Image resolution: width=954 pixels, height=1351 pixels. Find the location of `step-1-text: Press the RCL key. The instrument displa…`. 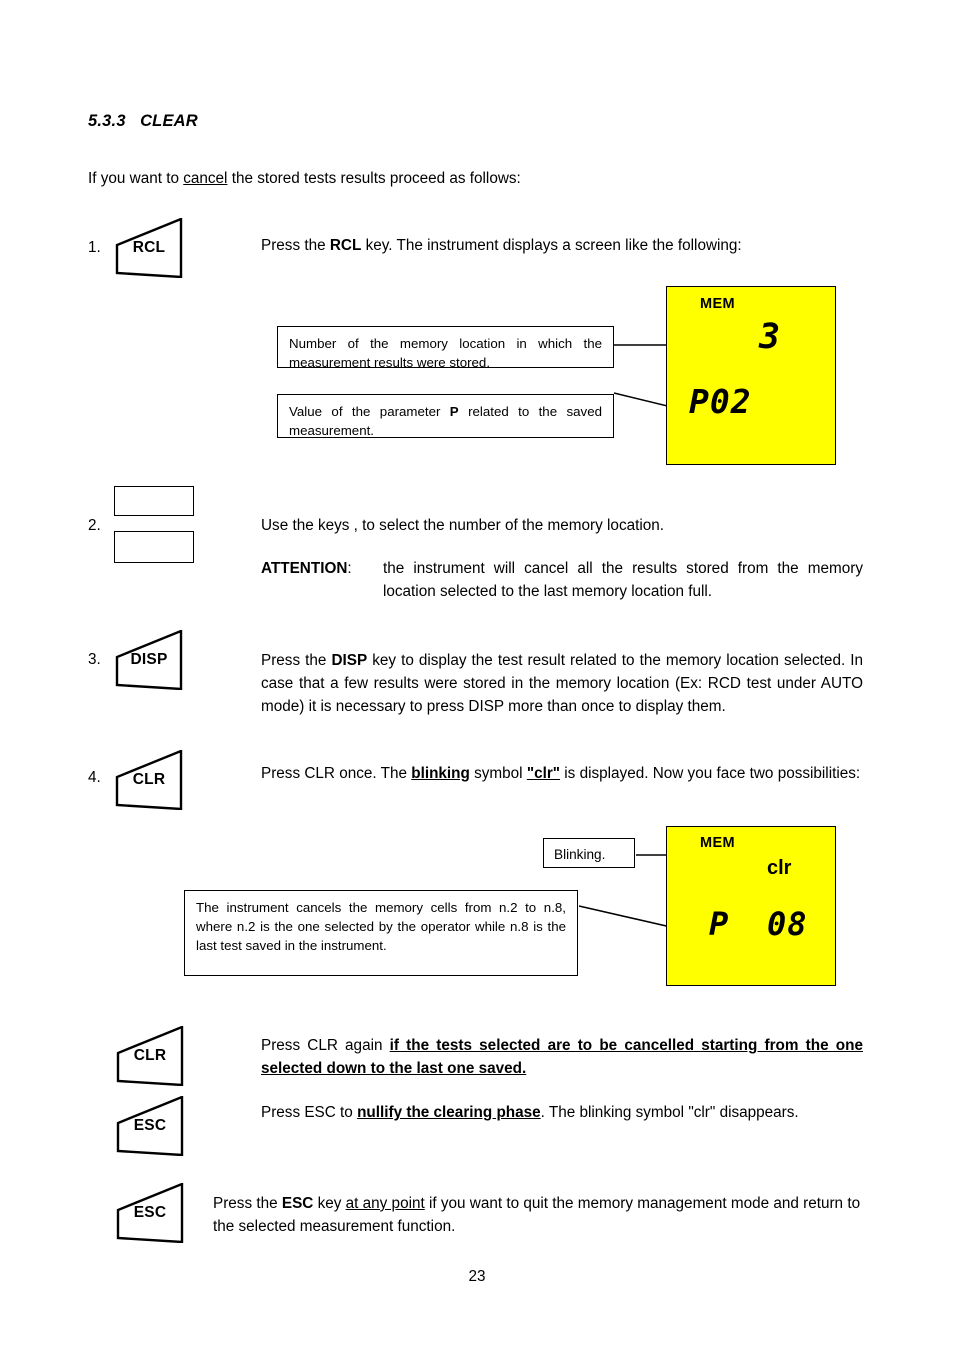

step-1-text: Press the RCL key. The instrument displa… is located at coordinates (562, 245).